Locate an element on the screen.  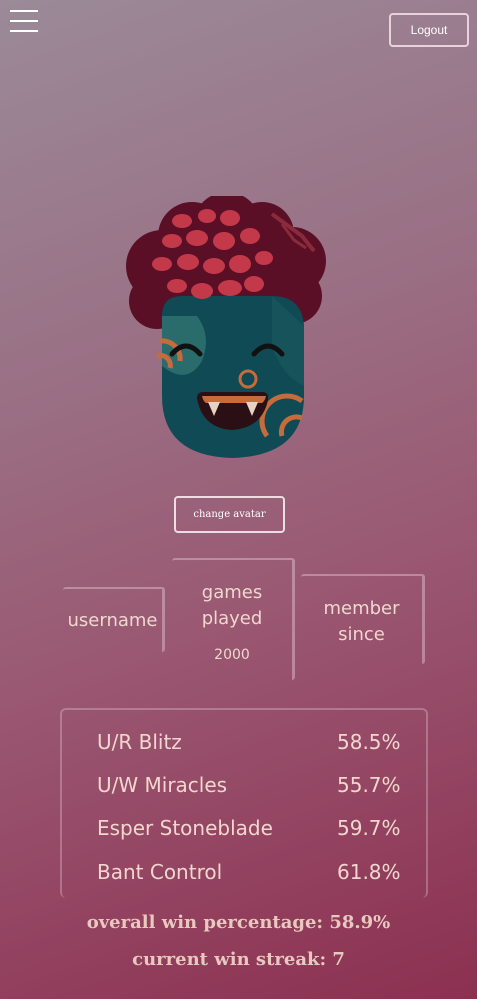
username-stat: username is located at coordinates (114, 619).